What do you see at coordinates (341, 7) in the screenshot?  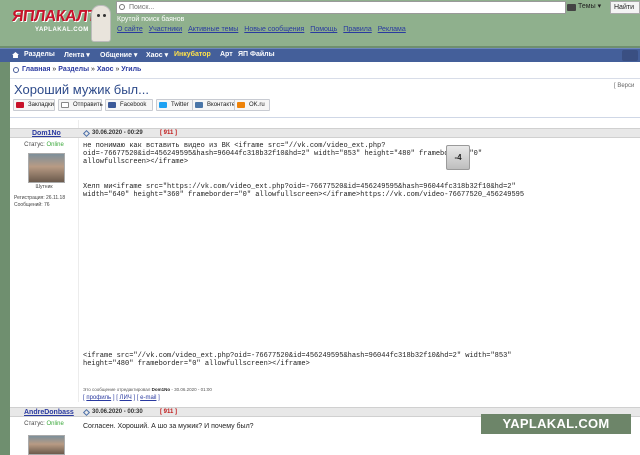 I see `search-input` at bounding box center [341, 7].